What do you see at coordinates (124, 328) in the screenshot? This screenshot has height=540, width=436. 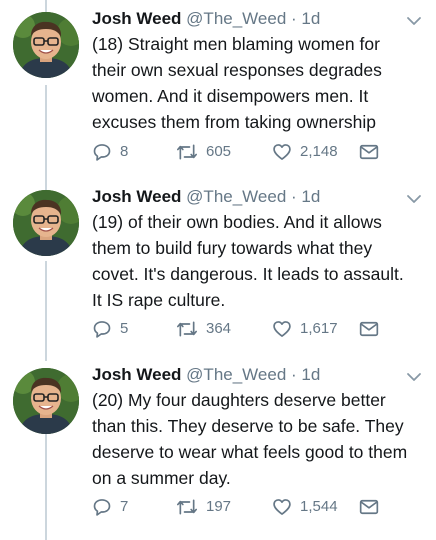 I see `reply-count: 5` at bounding box center [124, 328].